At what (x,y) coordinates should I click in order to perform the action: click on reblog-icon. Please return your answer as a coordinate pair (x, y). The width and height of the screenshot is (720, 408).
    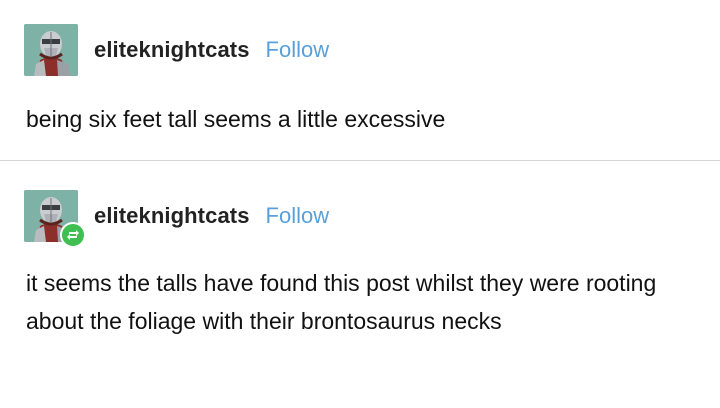
    Looking at the image, I should click on (73, 235).